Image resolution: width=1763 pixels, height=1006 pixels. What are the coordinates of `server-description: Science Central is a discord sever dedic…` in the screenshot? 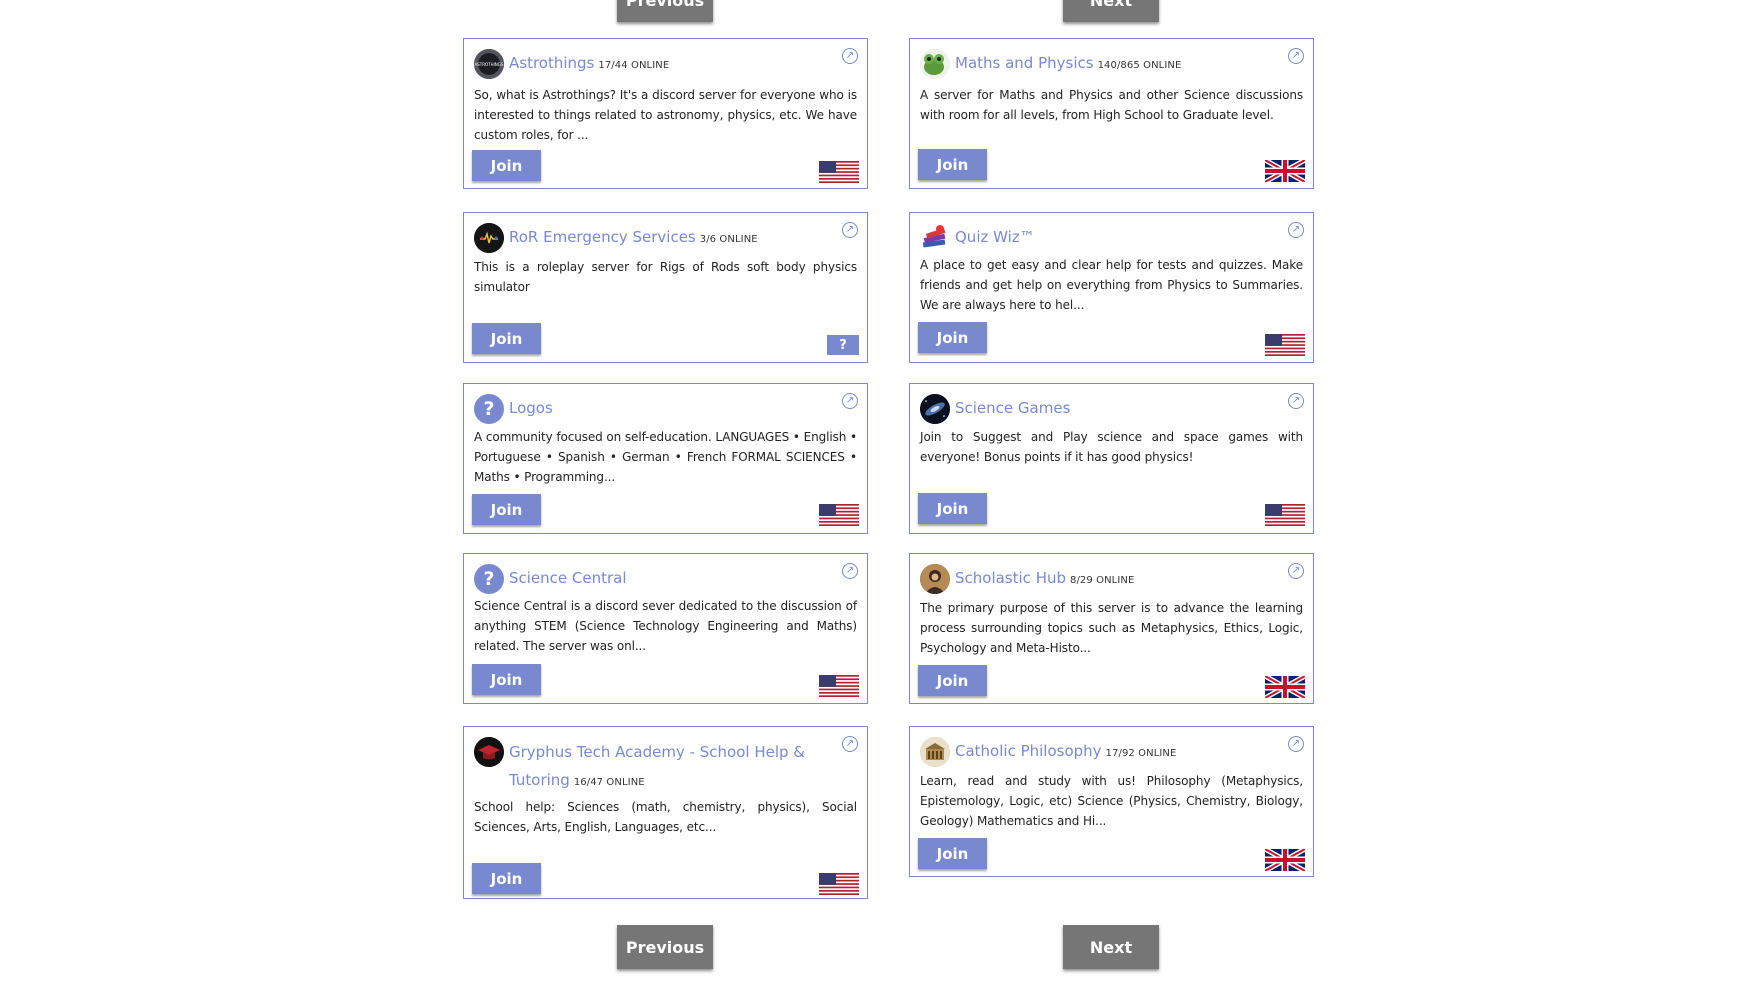 It's located at (665, 626).